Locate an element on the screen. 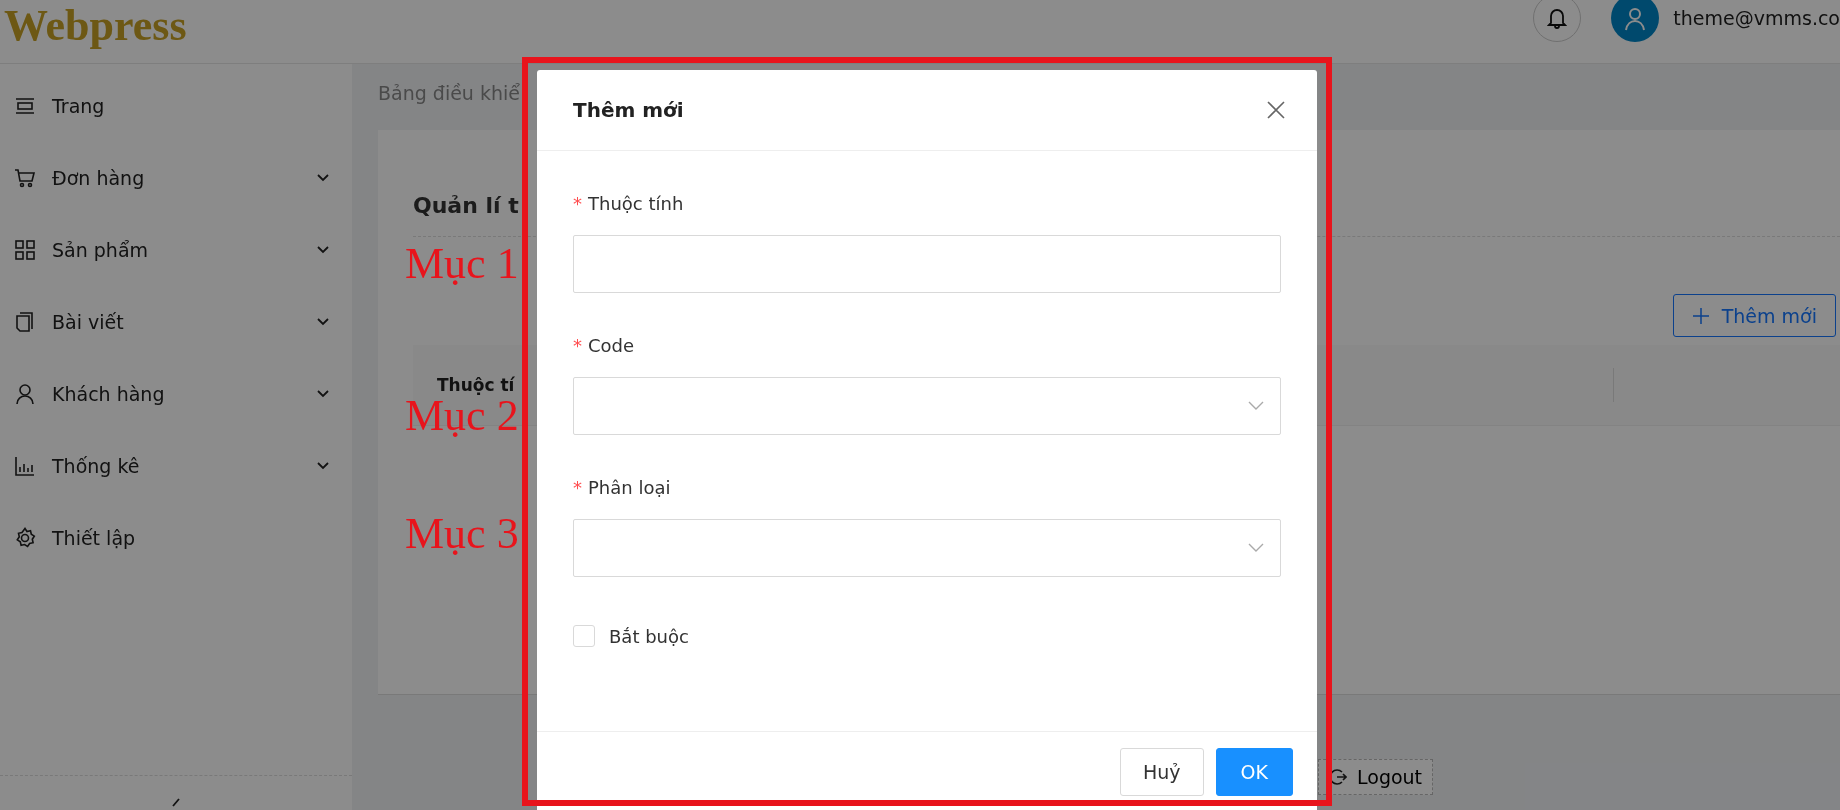  avatar-icon is located at coordinates (1635, 21).